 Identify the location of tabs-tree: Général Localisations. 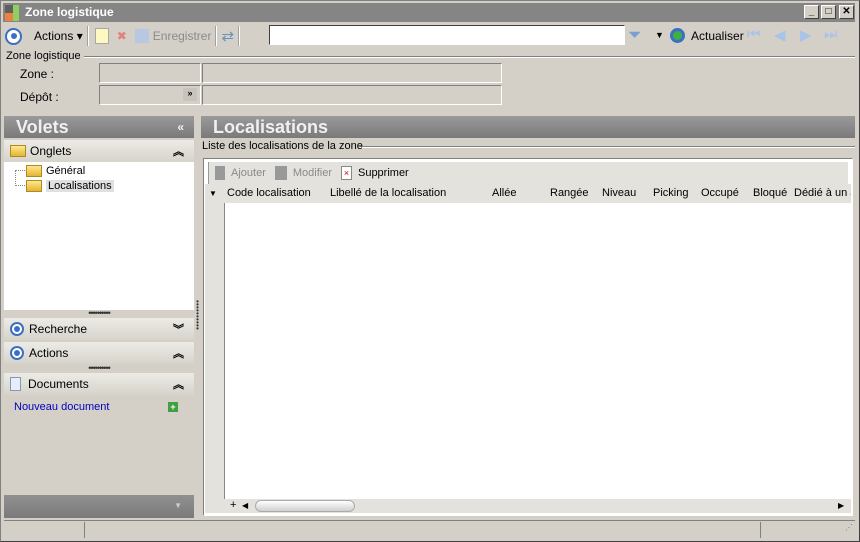
(99, 236).